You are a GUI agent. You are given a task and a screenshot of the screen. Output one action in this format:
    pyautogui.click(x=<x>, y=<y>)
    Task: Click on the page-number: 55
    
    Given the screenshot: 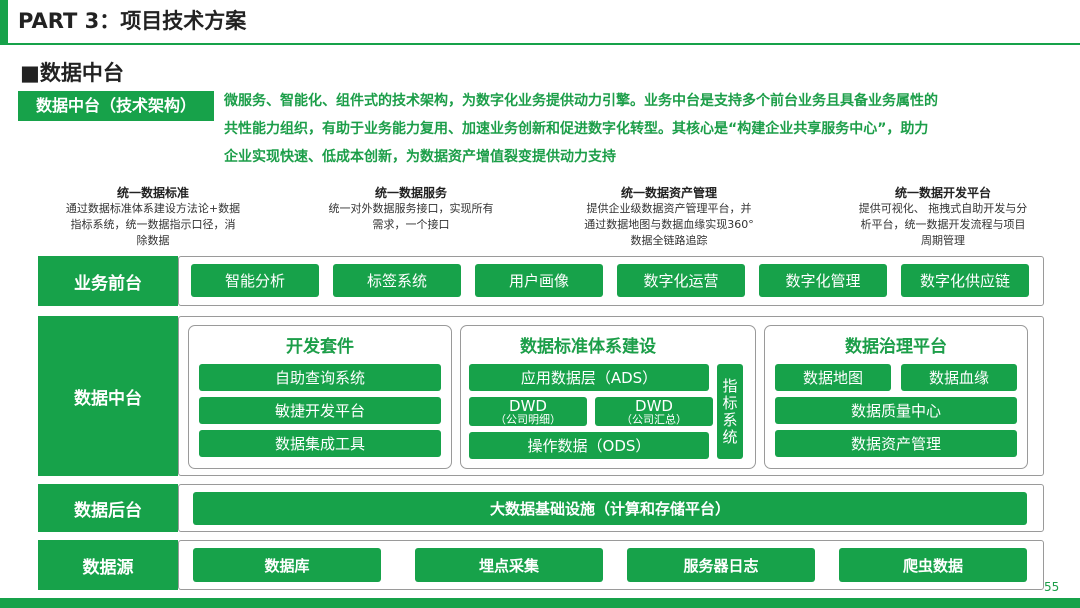 What is the action you would take?
    pyautogui.click(x=1052, y=587)
    